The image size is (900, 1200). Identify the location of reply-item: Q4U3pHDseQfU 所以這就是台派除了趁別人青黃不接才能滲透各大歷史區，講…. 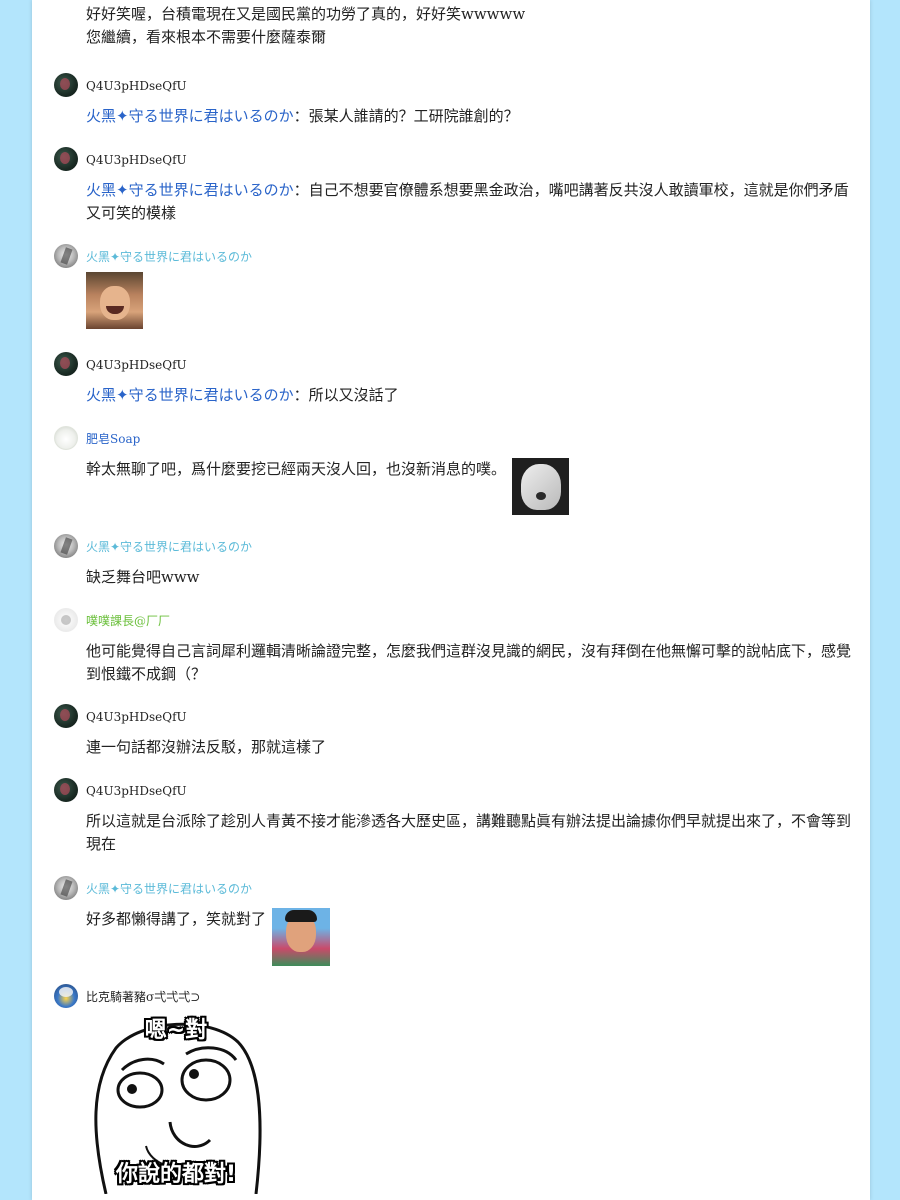
(454, 817).